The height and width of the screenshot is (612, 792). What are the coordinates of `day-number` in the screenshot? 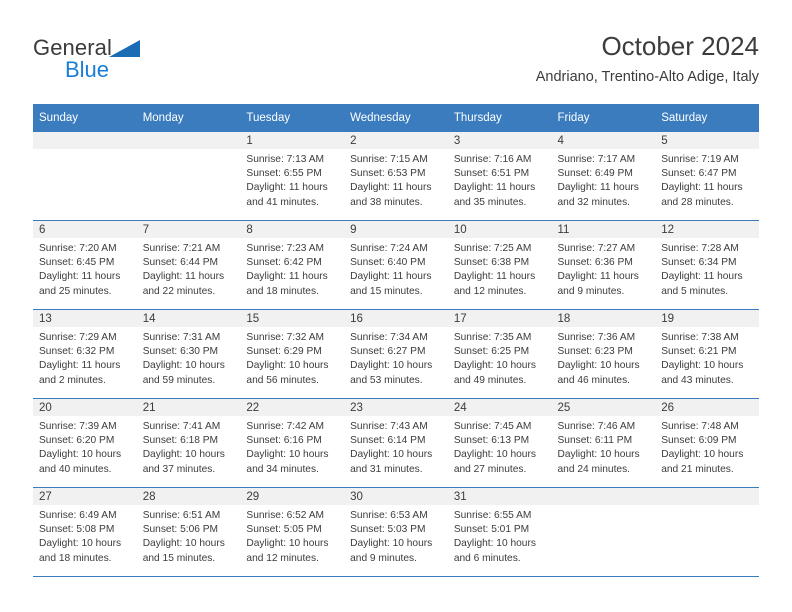 It's located at (188, 140).